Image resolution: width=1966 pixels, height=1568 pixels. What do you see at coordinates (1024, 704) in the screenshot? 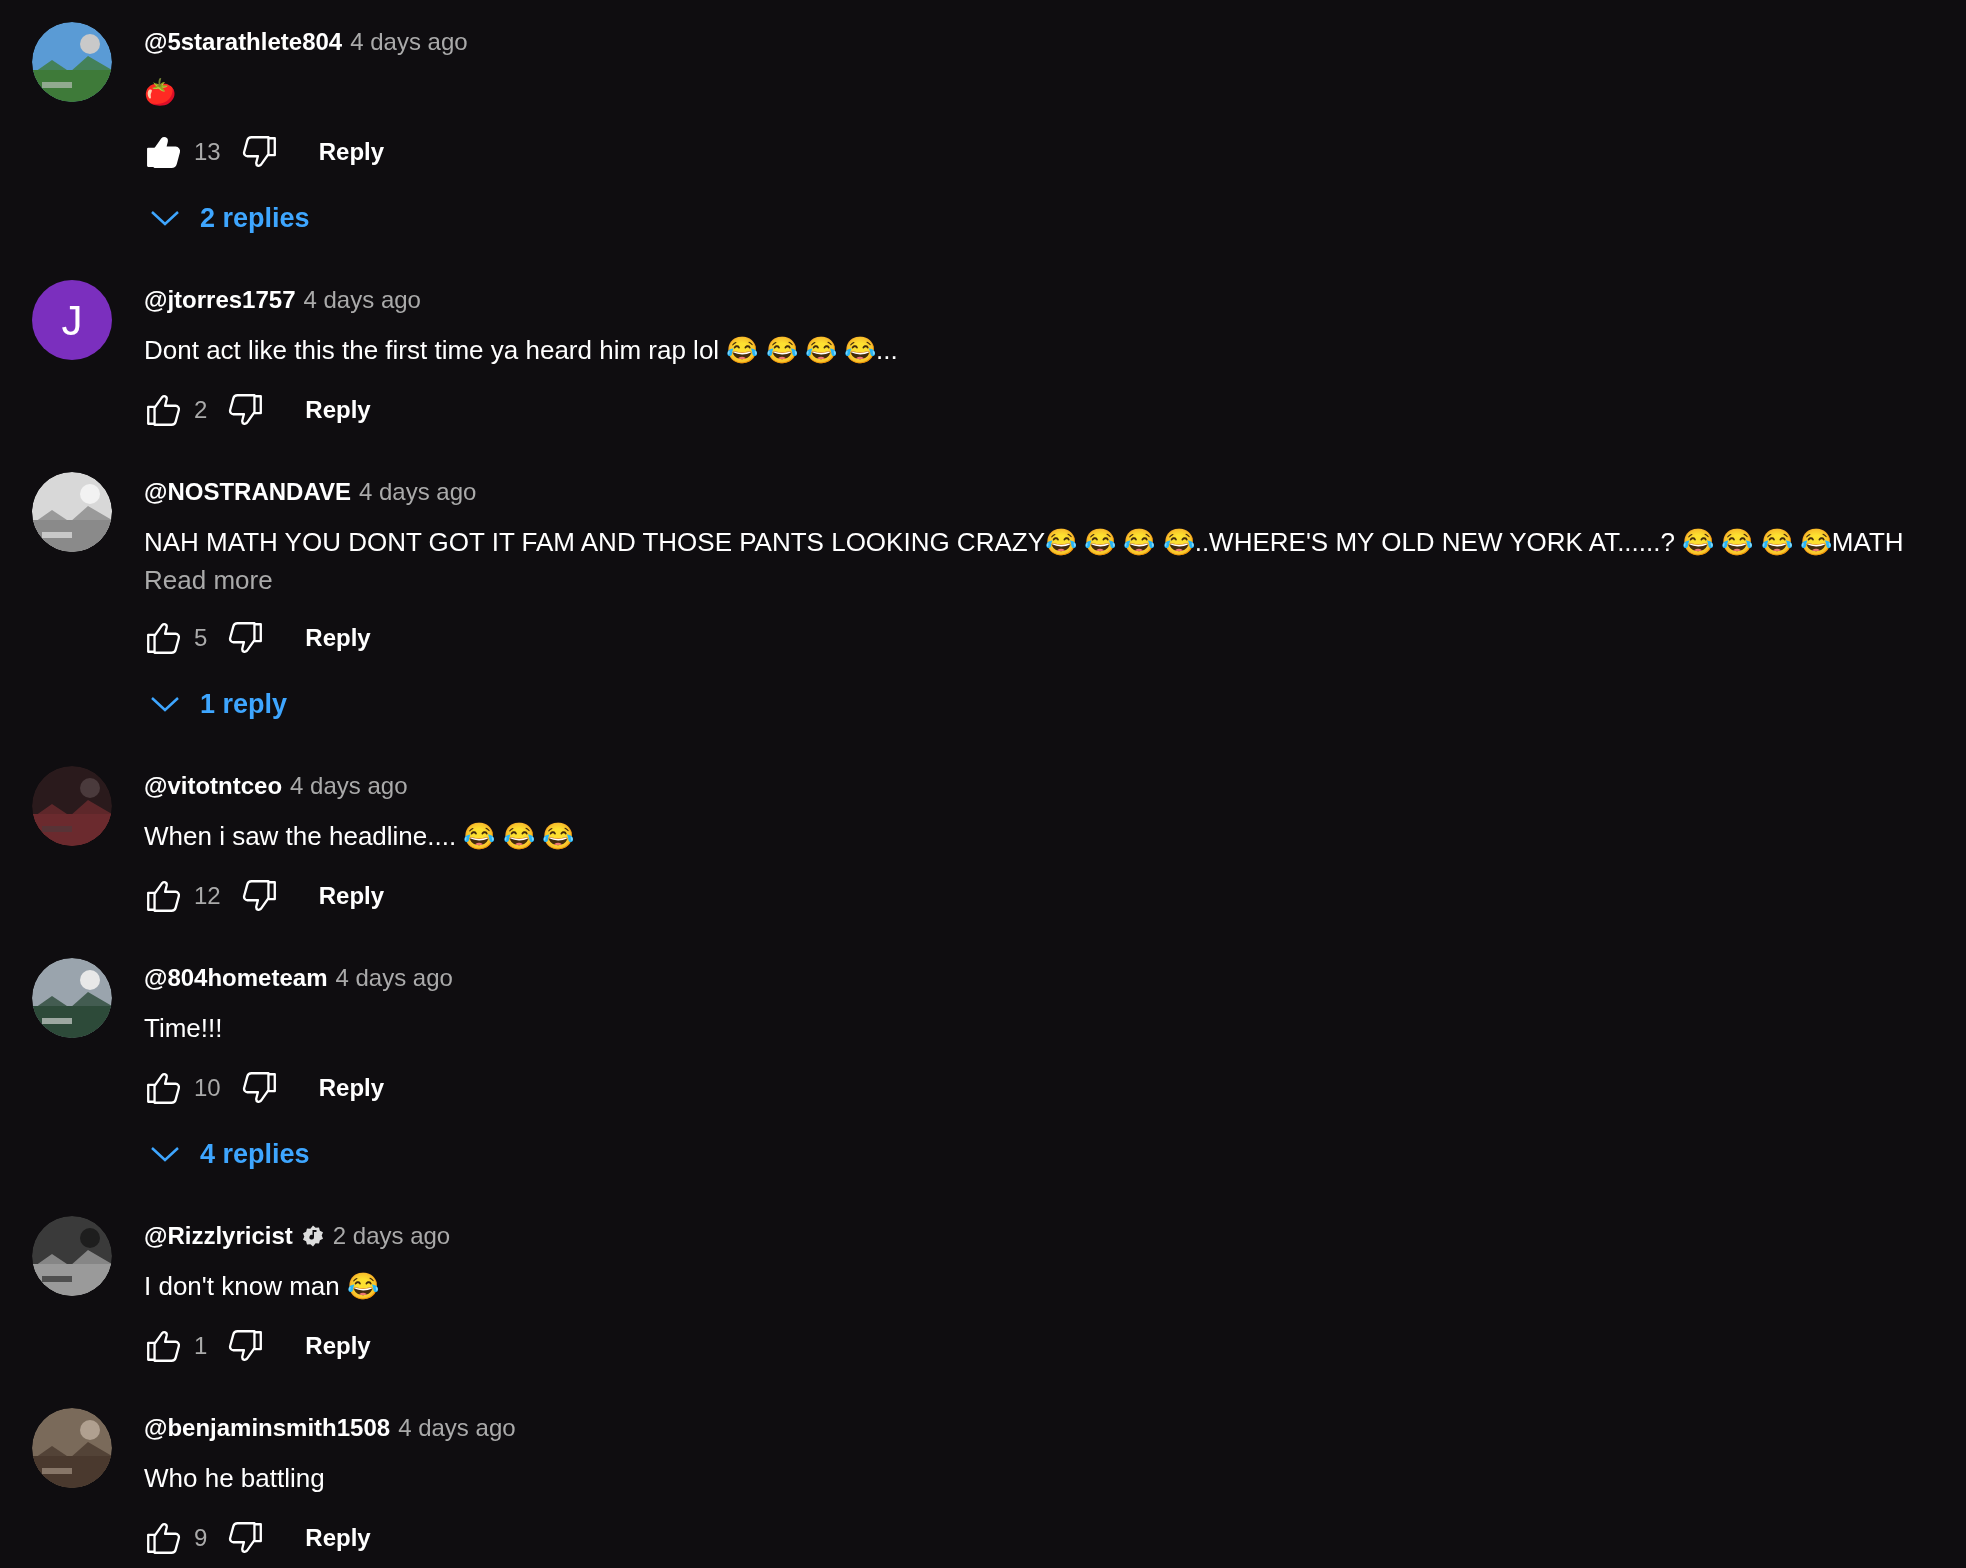
I see `replies-toggle: 1 reply` at bounding box center [1024, 704].